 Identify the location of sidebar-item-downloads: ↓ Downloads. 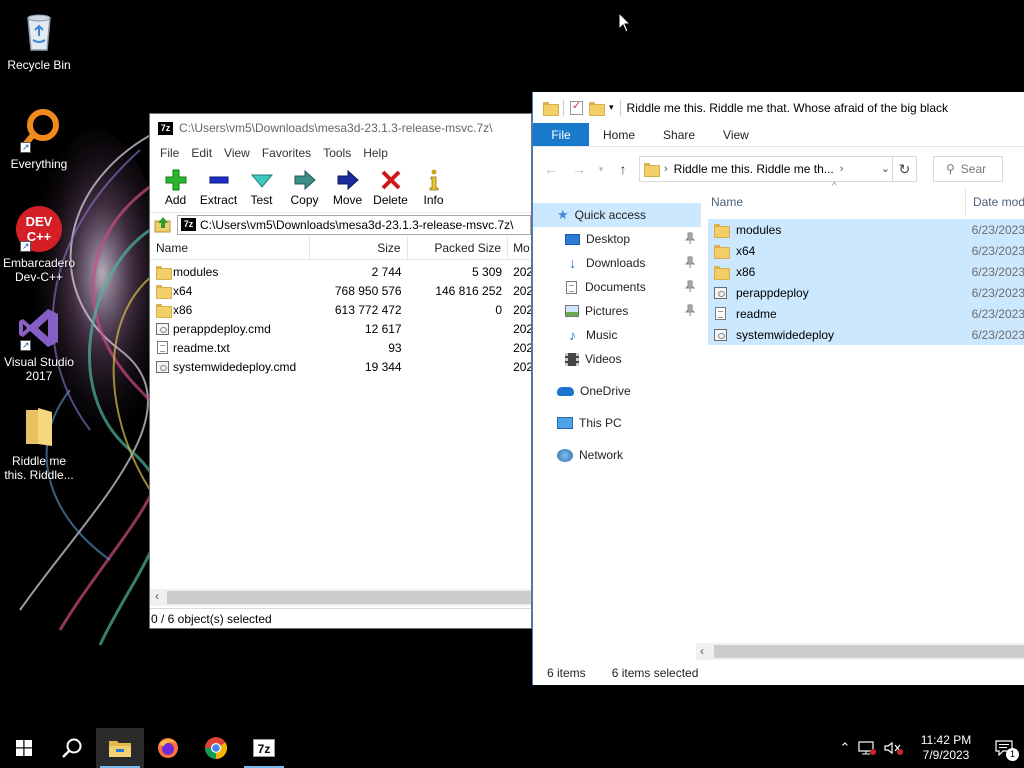
(617, 263).